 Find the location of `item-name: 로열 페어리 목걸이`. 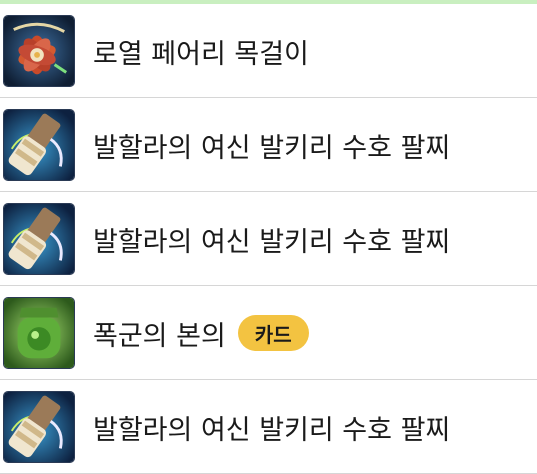

item-name: 로열 페어리 목걸이 is located at coordinates (201, 54).